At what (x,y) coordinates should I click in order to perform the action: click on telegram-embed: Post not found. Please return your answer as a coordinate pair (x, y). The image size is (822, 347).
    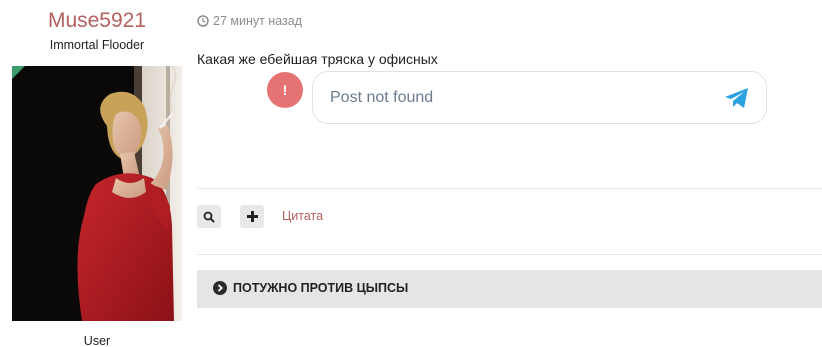
    Looking at the image, I should click on (539, 97).